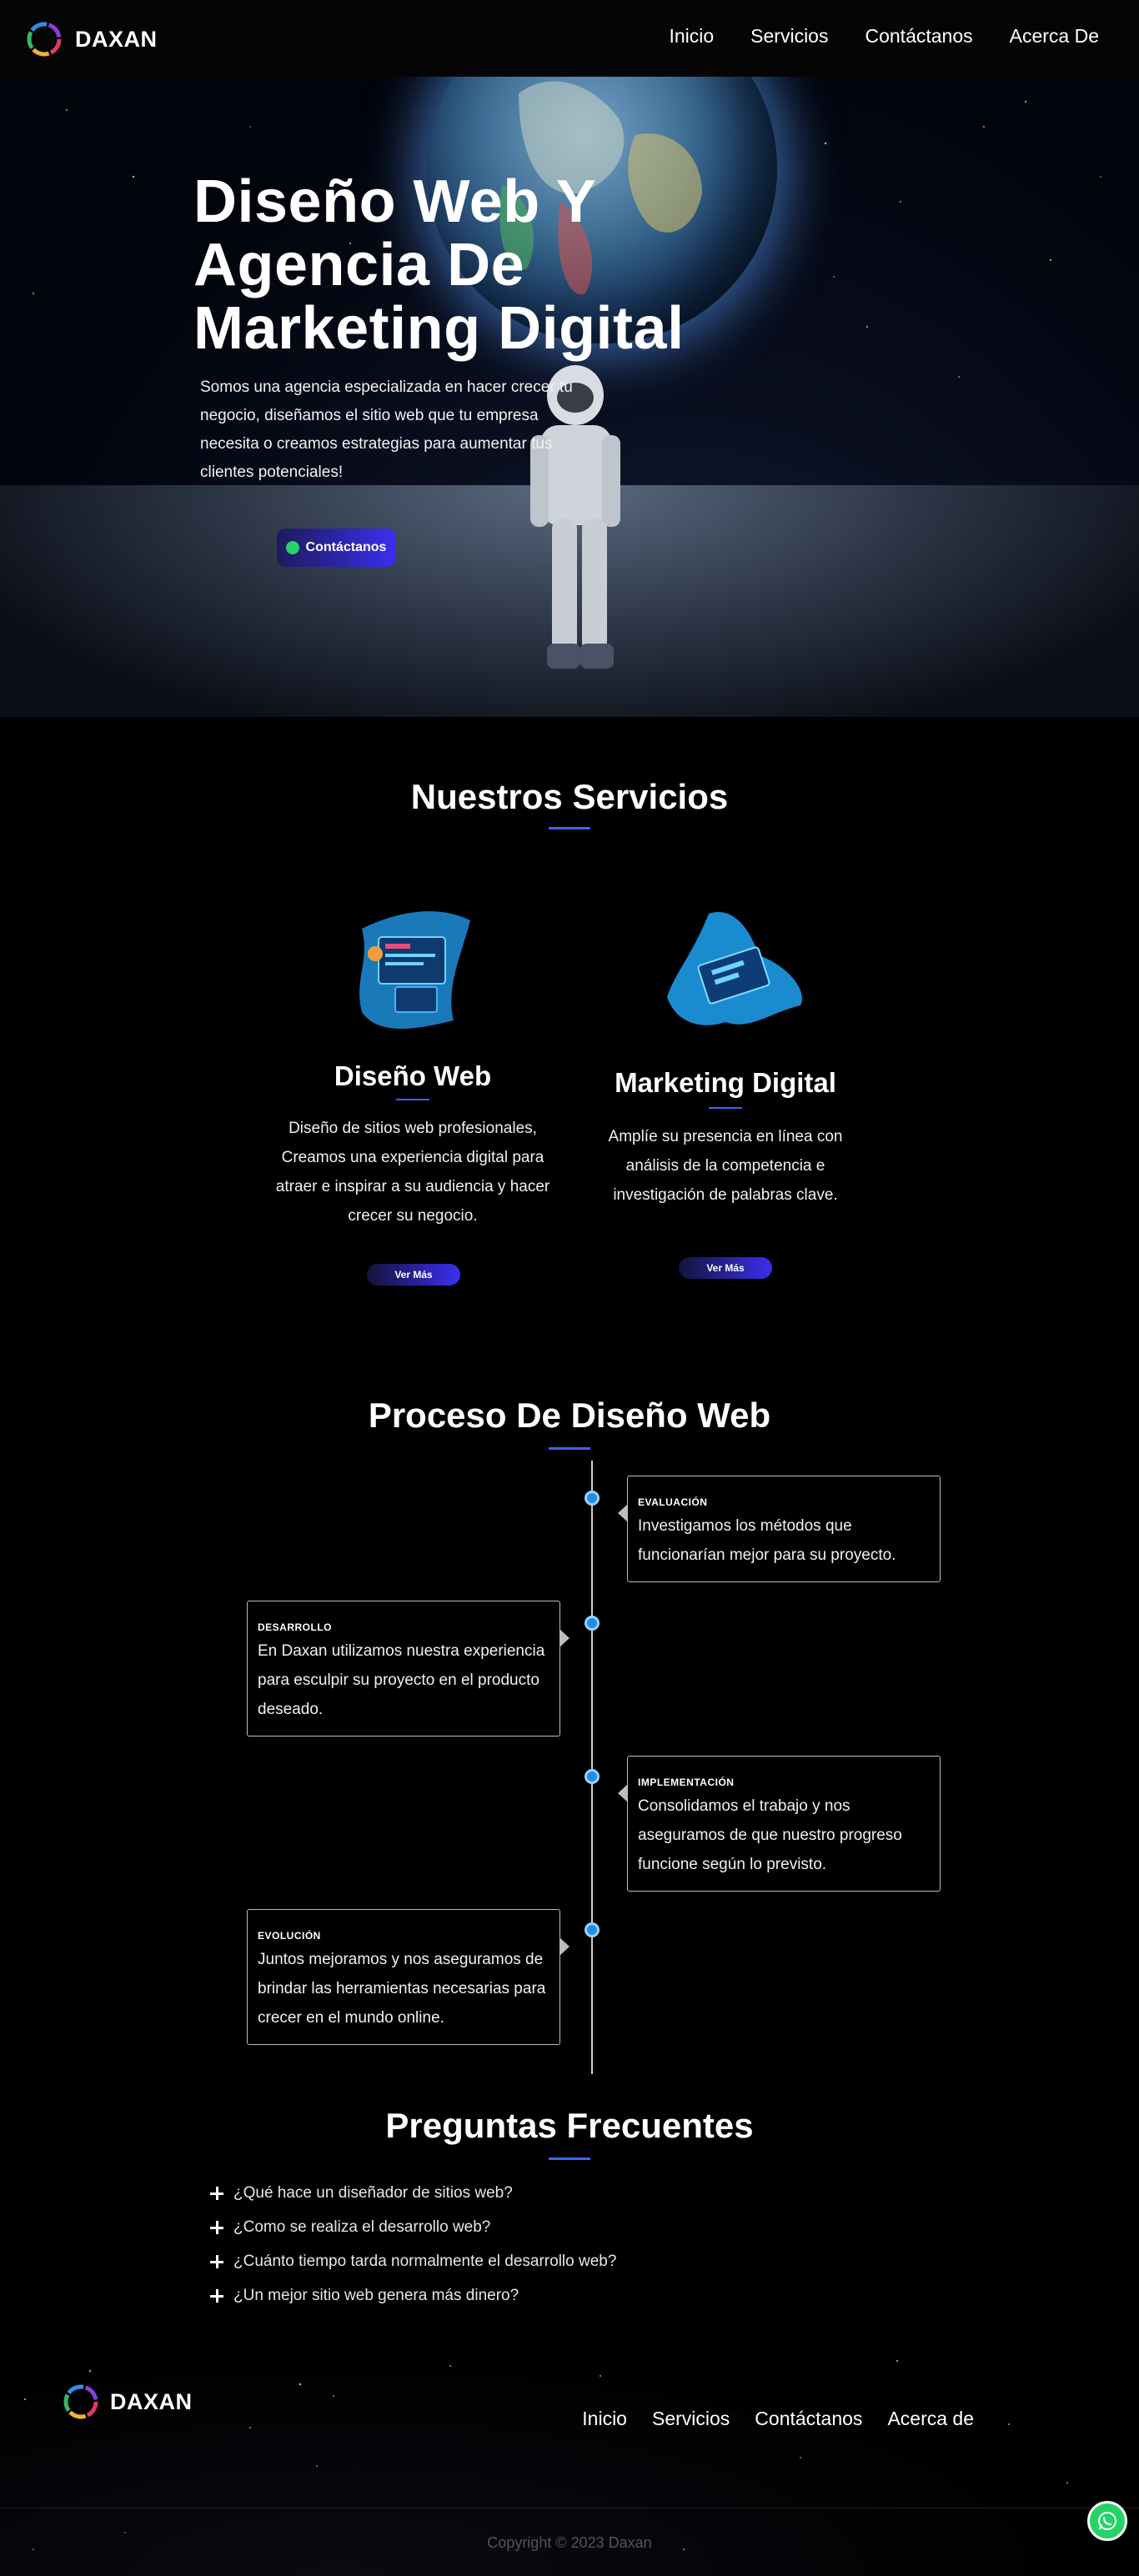 The image size is (1139, 2576). What do you see at coordinates (569, 1448) in the screenshot?
I see `process-title-underline` at bounding box center [569, 1448].